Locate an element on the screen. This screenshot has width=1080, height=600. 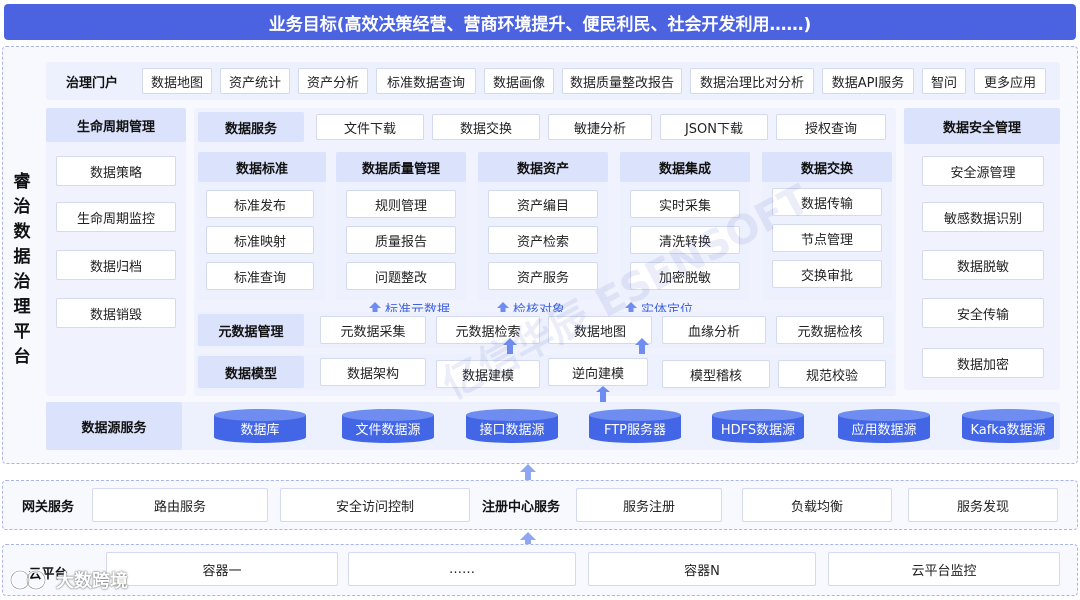
data-service-item: JSON下载 is located at coordinates (714, 127).